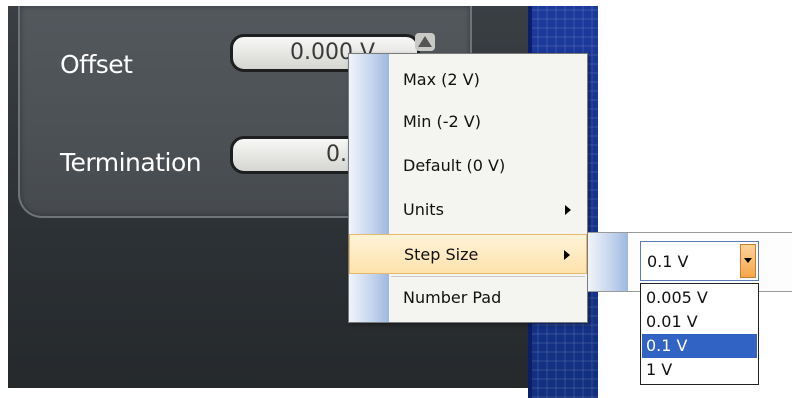 The height and width of the screenshot is (398, 792). What do you see at coordinates (699, 370) in the screenshot?
I see `step-option-1: 1 V` at bounding box center [699, 370].